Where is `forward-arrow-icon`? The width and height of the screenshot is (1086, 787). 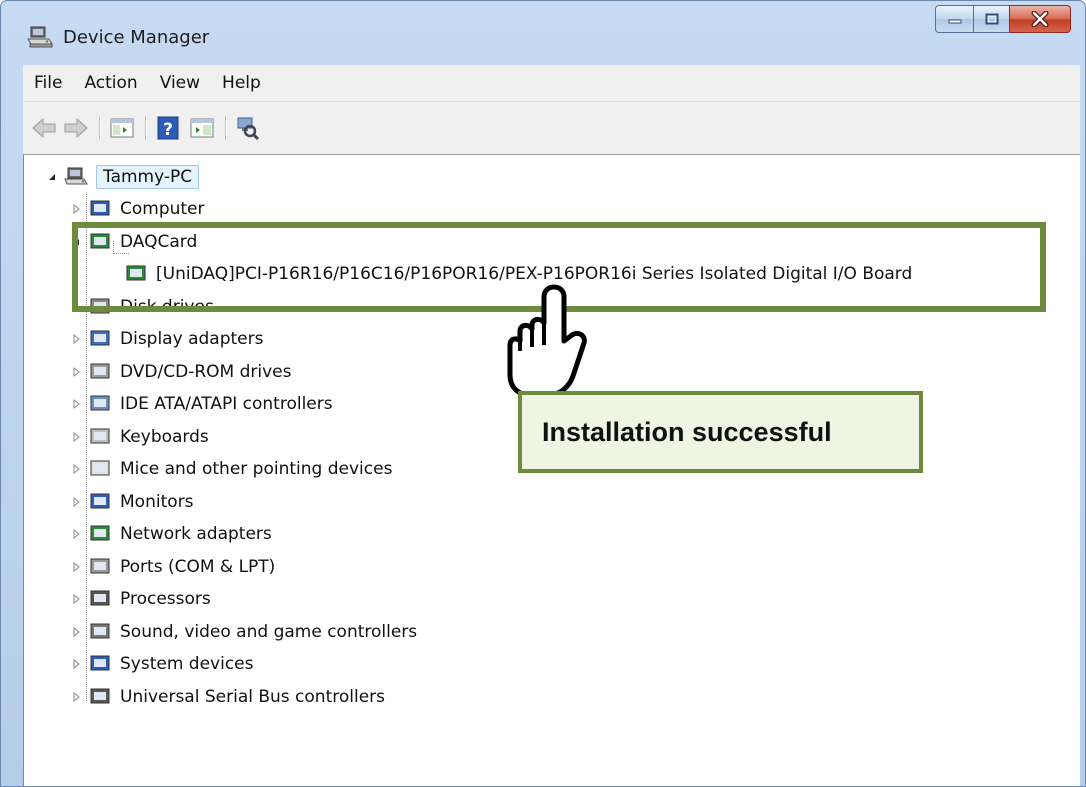
forward-arrow-icon is located at coordinates (76, 128).